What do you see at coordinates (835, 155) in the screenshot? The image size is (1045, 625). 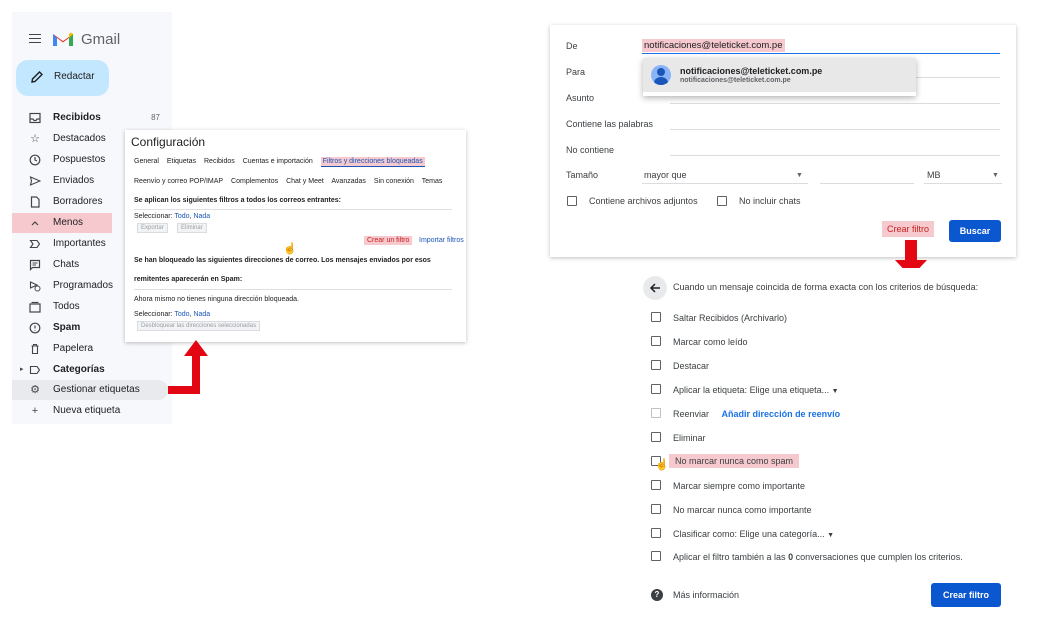 I see `not-has-input` at bounding box center [835, 155].